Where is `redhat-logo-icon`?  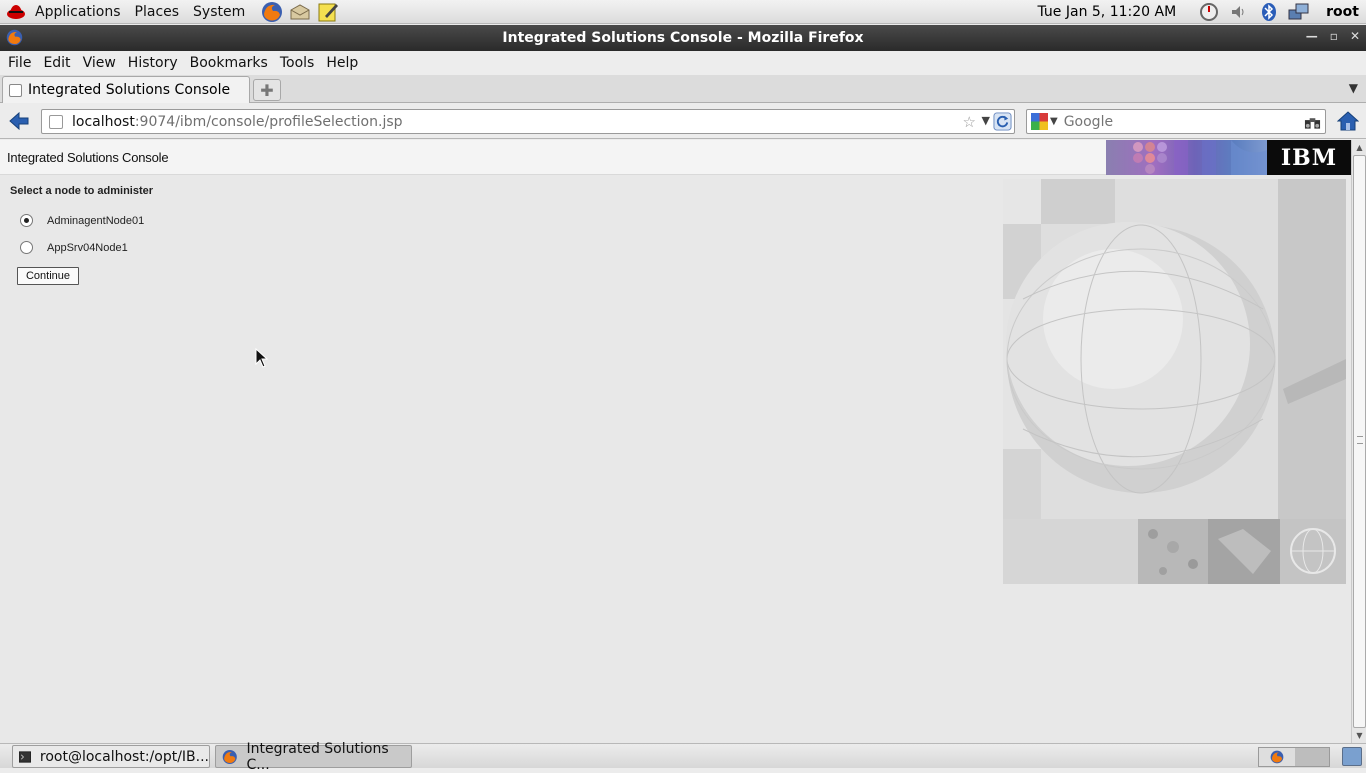 redhat-logo-icon is located at coordinates (16, 12).